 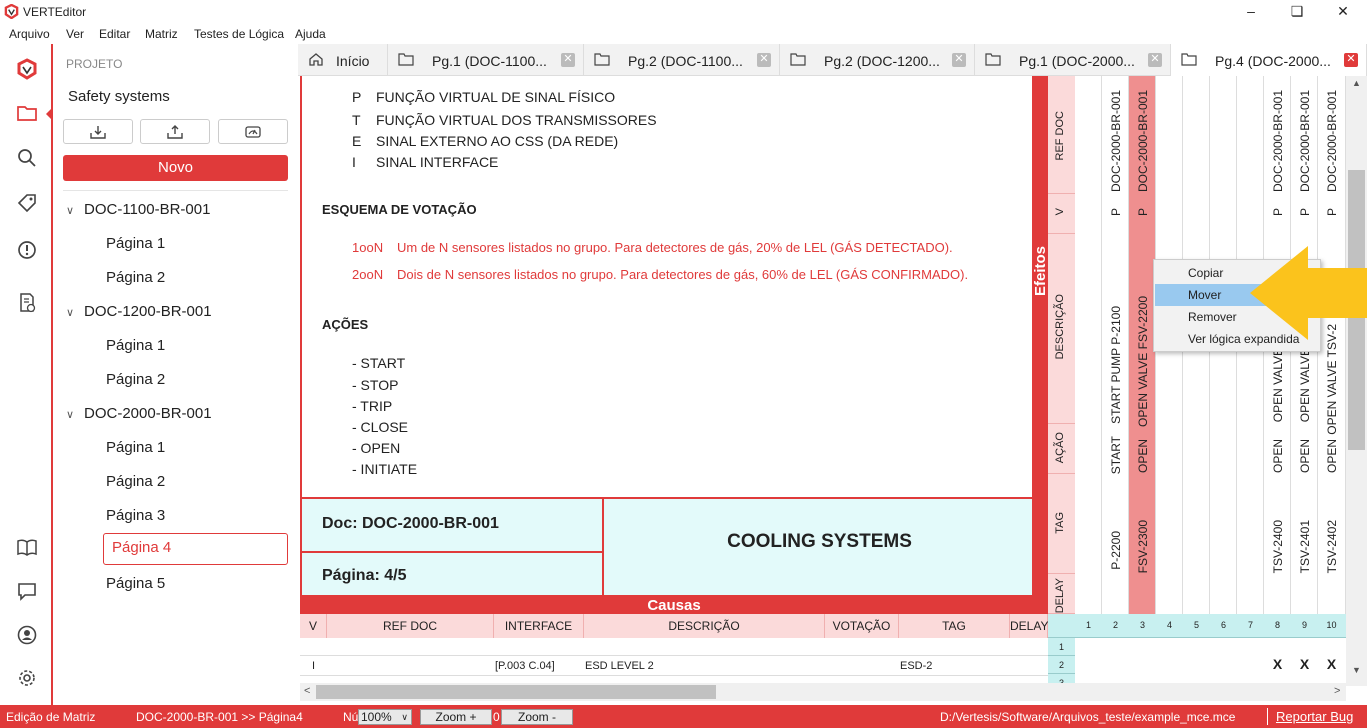 What do you see at coordinates (537, 717) in the screenshot?
I see `zoom-out-button: Zoom -` at bounding box center [537, 717].